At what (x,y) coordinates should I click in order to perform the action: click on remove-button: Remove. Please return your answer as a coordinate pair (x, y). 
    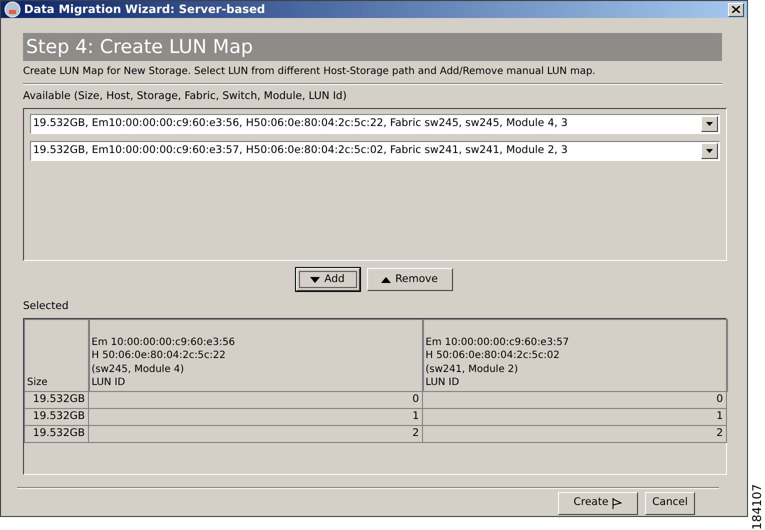
    Looking at the image, I should click on (409, 279).